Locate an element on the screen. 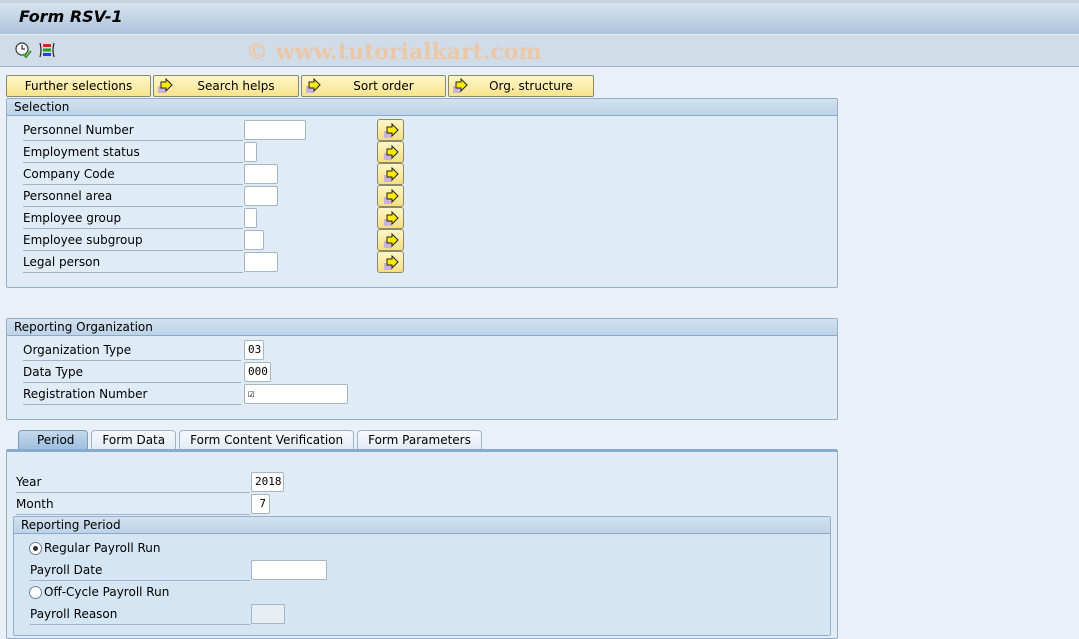 The height and width of the screenshot is (639, 1079). employee-group-label: Employee group is located at coordinates (133, 219).